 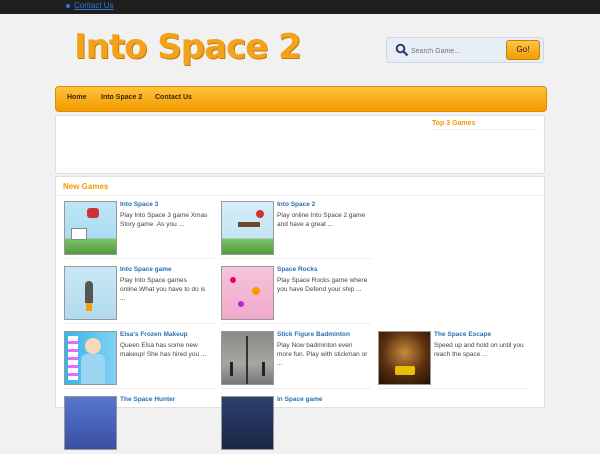 What do you see at coordinates (146, 269) in the screenshot?
I see `game-title-link: Into Space game` at bounding box center [146, 269].